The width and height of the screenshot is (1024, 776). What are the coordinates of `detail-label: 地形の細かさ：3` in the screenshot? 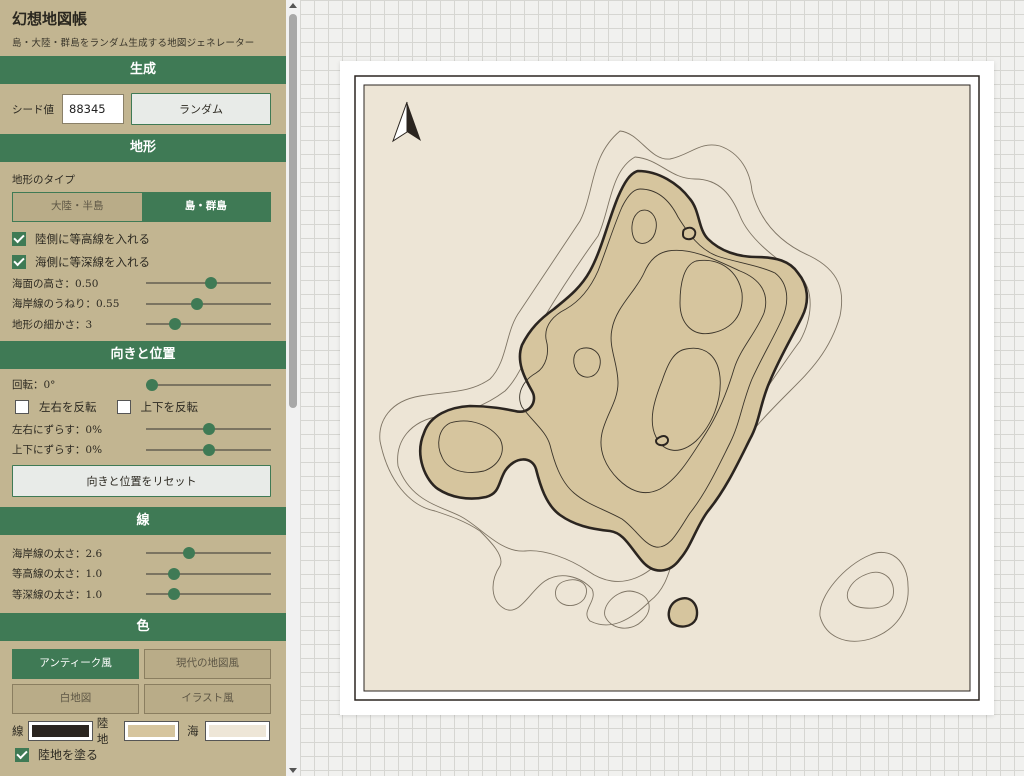 It's located at (52, 324).